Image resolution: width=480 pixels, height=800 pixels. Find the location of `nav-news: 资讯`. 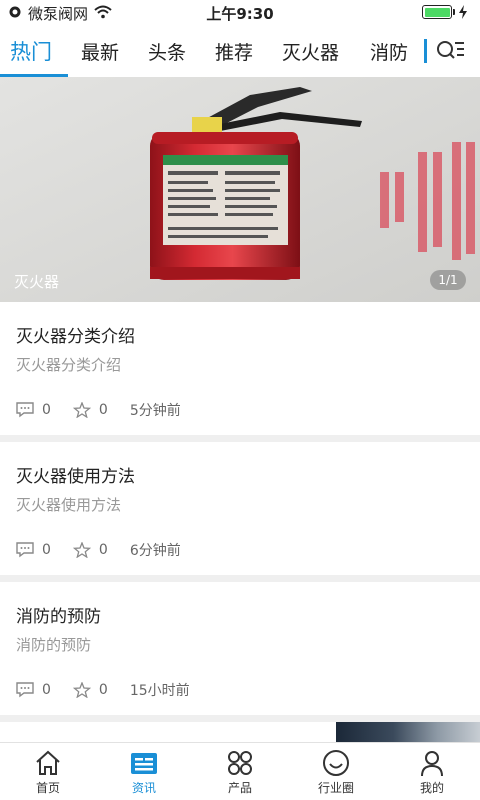

nav-news: 资讯 is located at coordinates (144, 771).